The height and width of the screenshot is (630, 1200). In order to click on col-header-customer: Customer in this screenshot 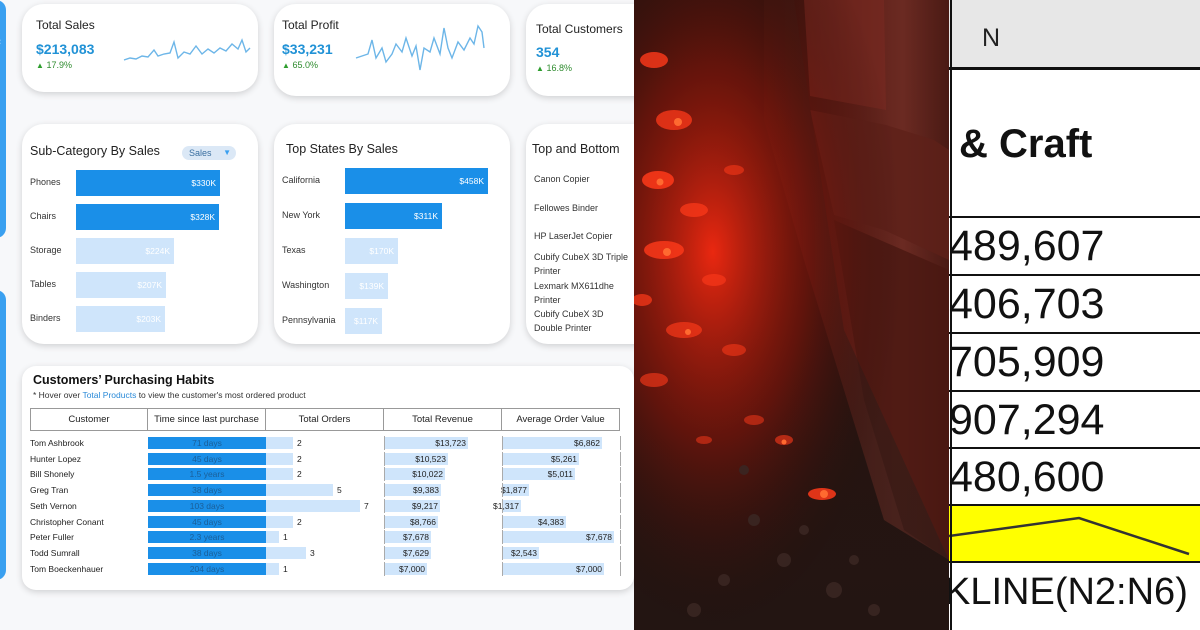, I will do `click(89, 419)`.